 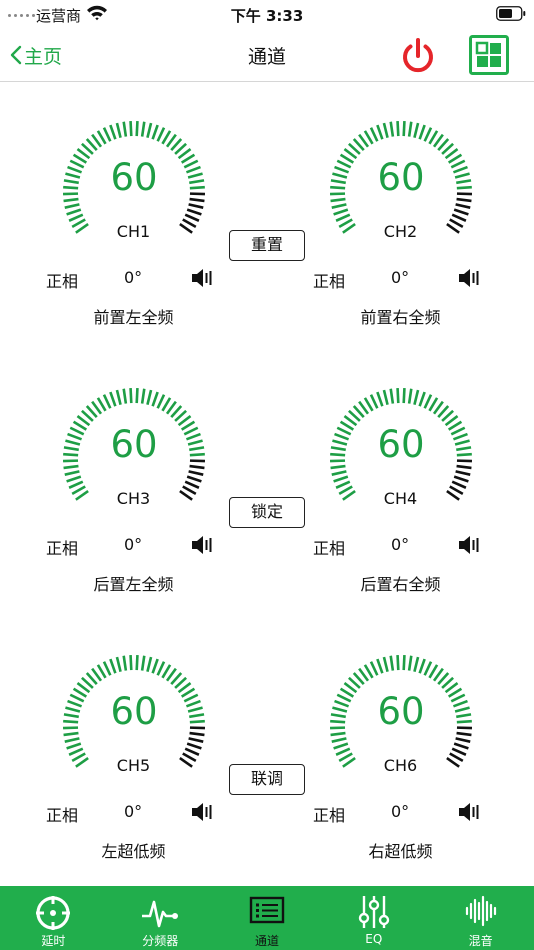 I want to click on power-icon, so click(x=418, y=55).